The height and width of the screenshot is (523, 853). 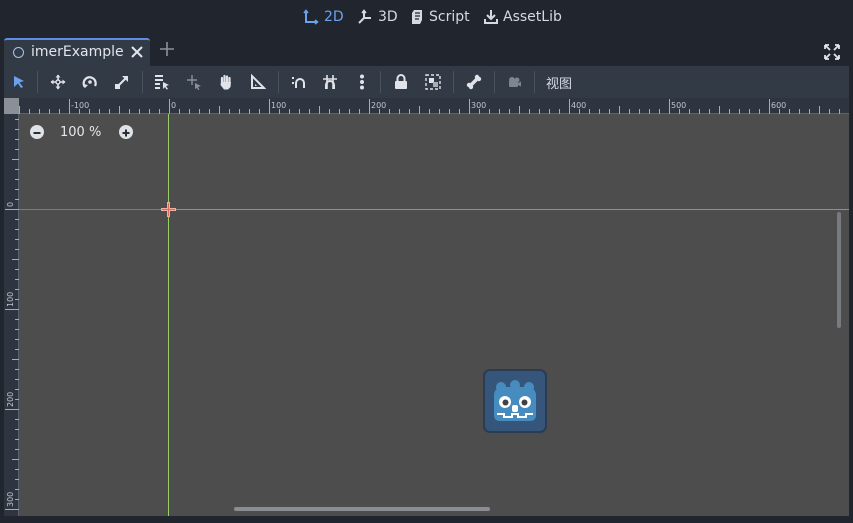 I want to click on workspace-script-label: Script, so click(x=449, y=17).